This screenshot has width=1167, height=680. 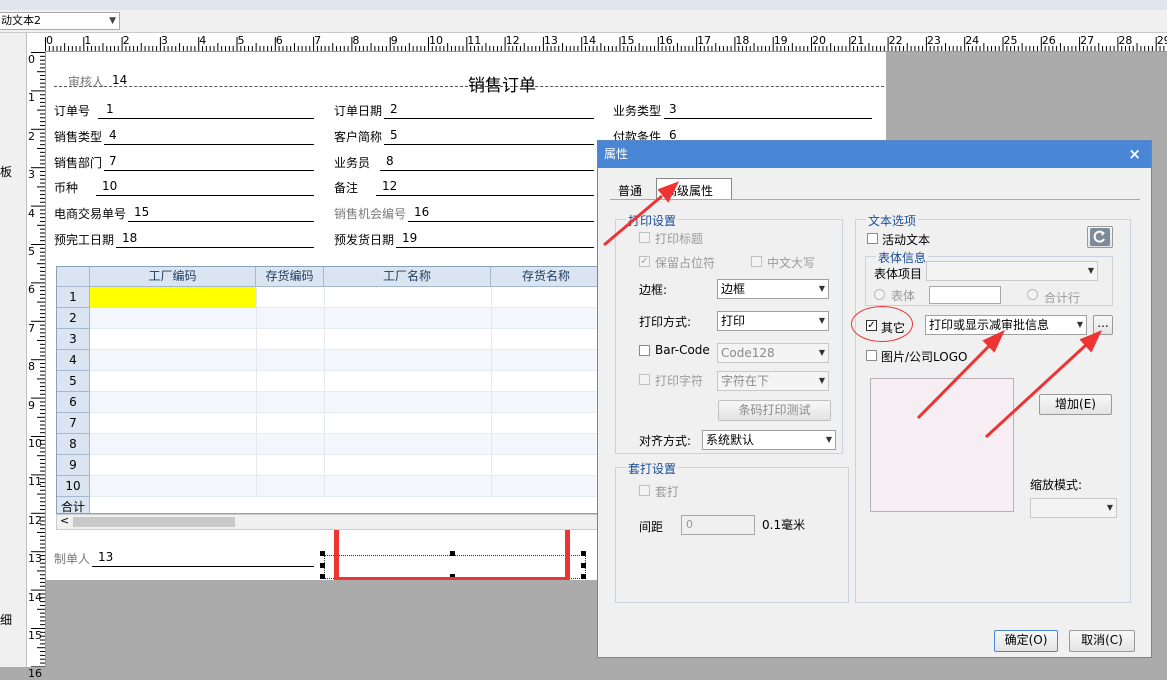 What do you see at coordinates (35, 673) in the screenshot?
I see `ruler-number: 16` at bounding box center [35, 673].